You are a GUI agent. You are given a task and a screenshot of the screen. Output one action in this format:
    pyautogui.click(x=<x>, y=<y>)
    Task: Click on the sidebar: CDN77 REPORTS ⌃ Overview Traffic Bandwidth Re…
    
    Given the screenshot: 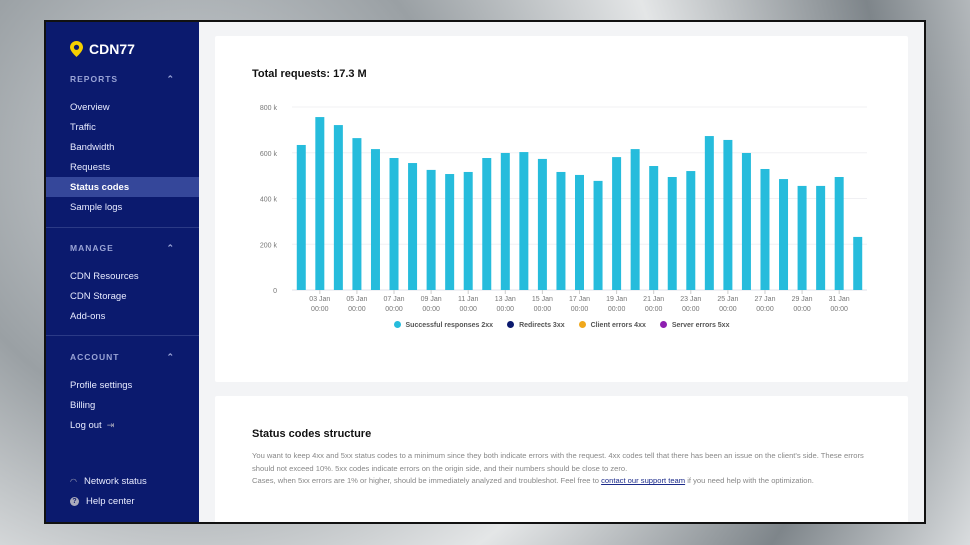 What is the action you would take?
    pyautogui.click(x=122, y=272)
    